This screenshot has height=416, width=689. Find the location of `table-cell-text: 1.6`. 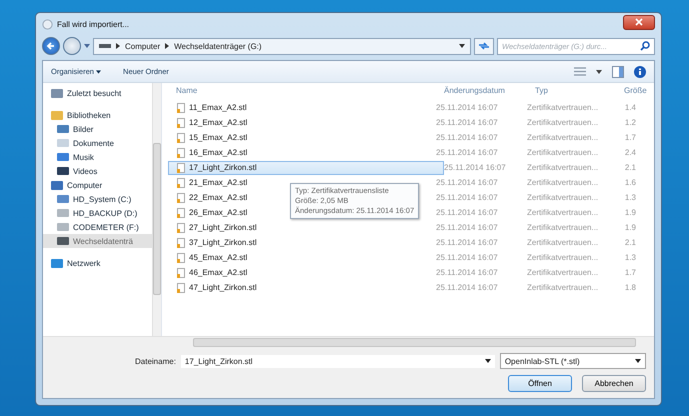

table-cell-text: 1.6 is located at coordinates (630, 182).